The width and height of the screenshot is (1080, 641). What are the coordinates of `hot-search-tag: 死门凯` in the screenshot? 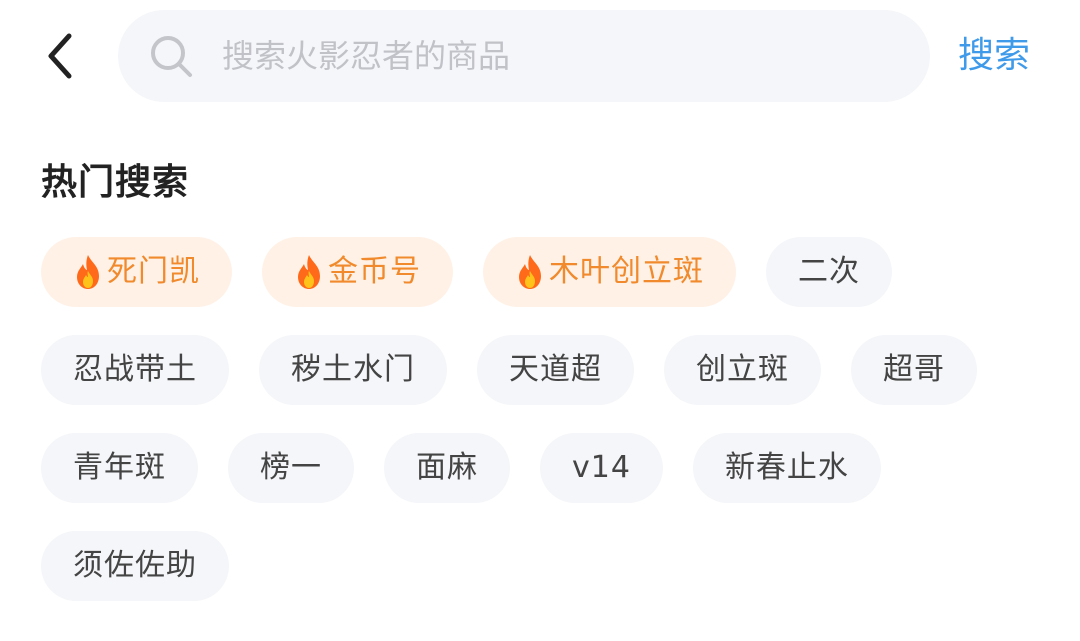 It's located at (136, 272).